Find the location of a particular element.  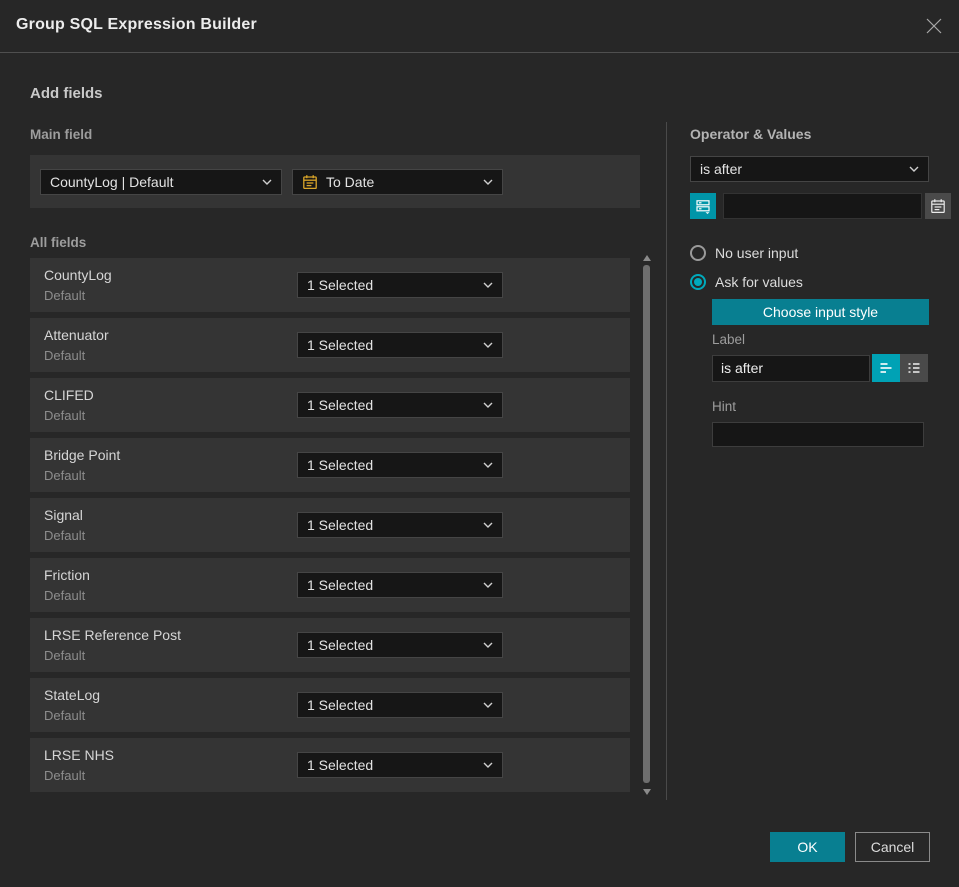

operator-select-value: is after is located at coordinates (721, 169).